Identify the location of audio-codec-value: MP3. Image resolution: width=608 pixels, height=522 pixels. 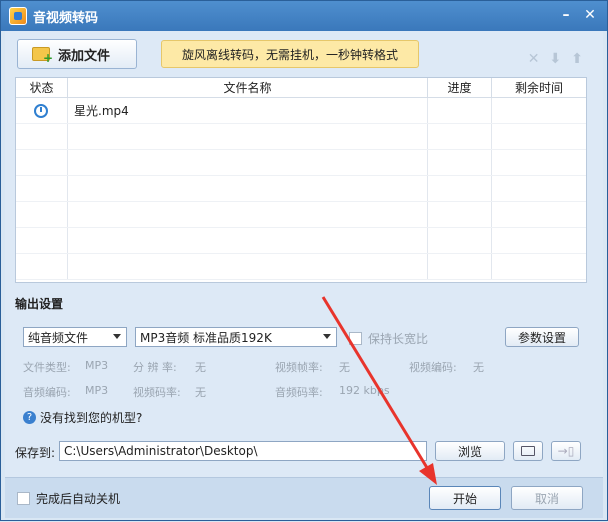
(97, 390).